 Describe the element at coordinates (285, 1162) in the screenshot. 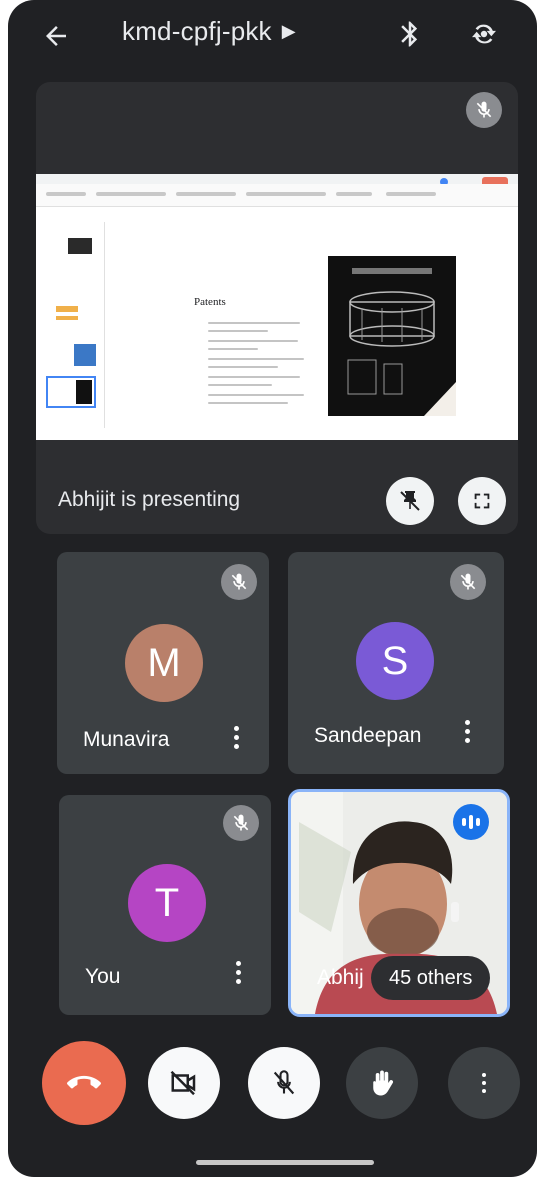

I see `home-indicator` at that location.